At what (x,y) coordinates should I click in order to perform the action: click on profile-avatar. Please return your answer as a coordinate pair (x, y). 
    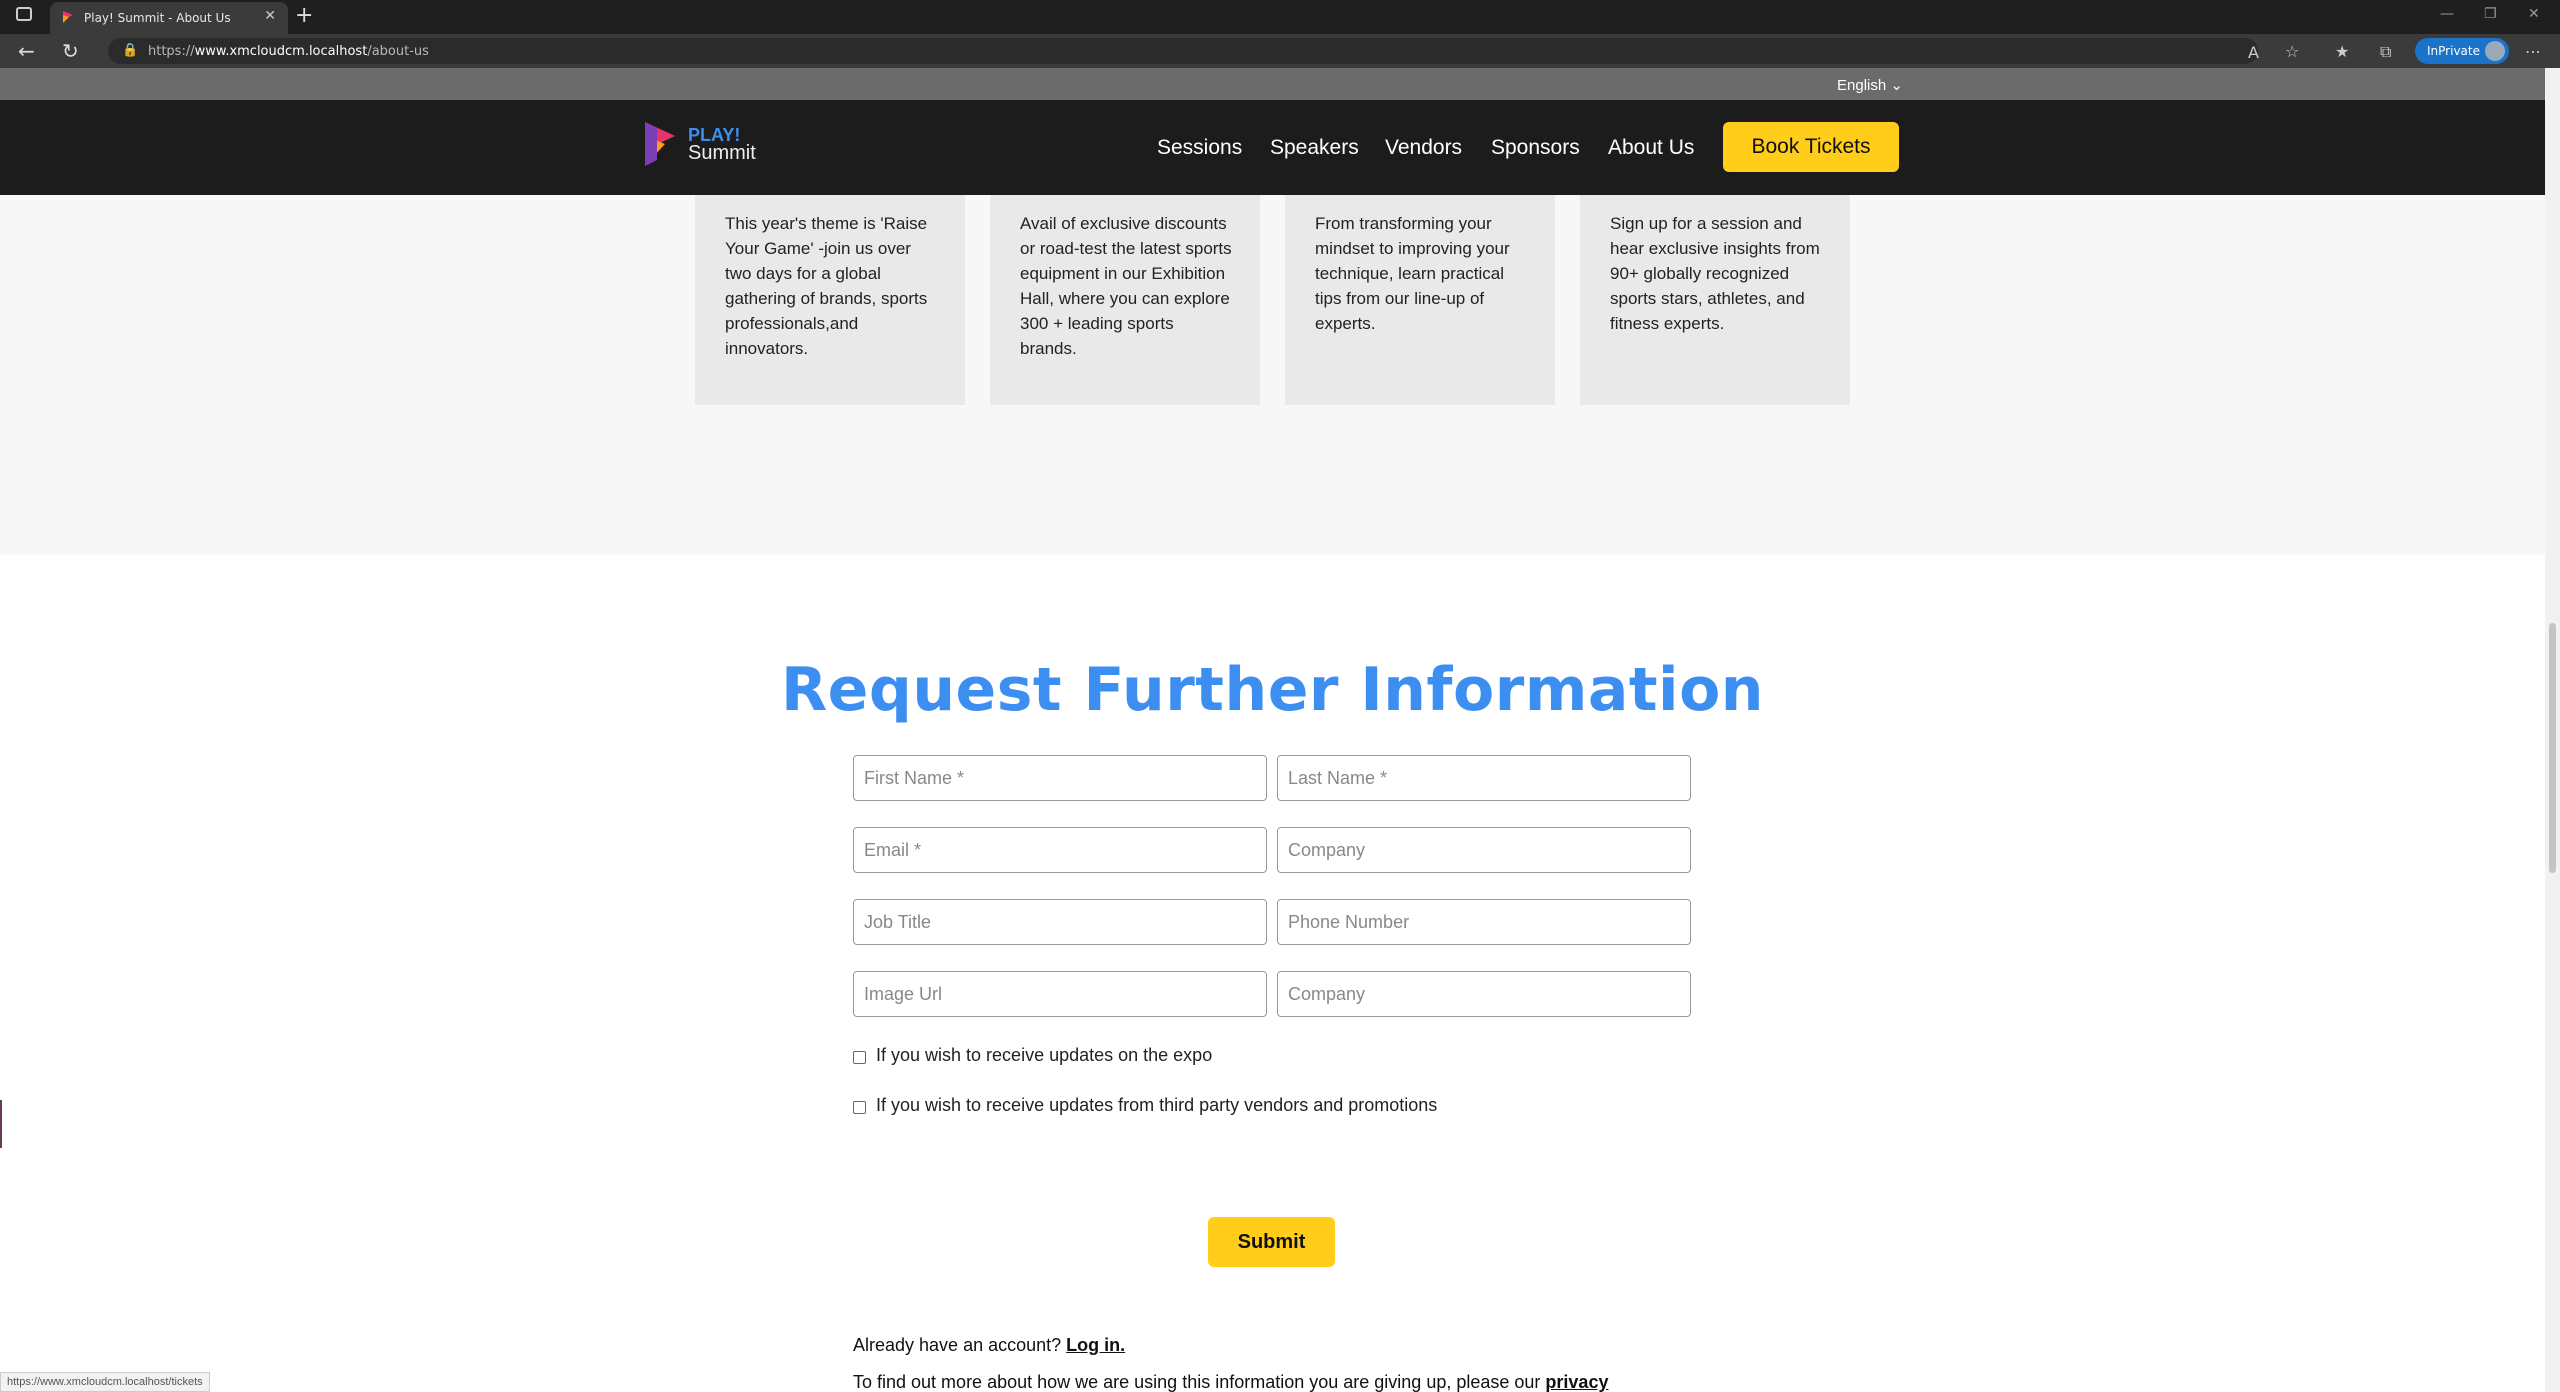
    Looking at the image, I should click on (2495, 51).